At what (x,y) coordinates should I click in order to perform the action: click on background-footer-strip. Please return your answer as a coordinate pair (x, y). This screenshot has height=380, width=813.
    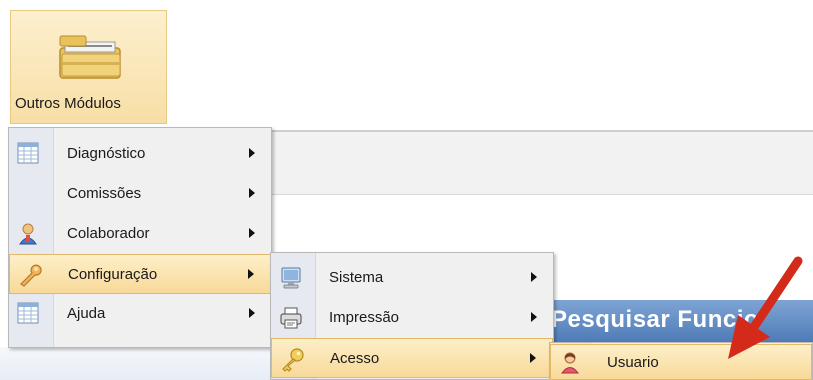
    Looking at the image, I should click on (135, 363).